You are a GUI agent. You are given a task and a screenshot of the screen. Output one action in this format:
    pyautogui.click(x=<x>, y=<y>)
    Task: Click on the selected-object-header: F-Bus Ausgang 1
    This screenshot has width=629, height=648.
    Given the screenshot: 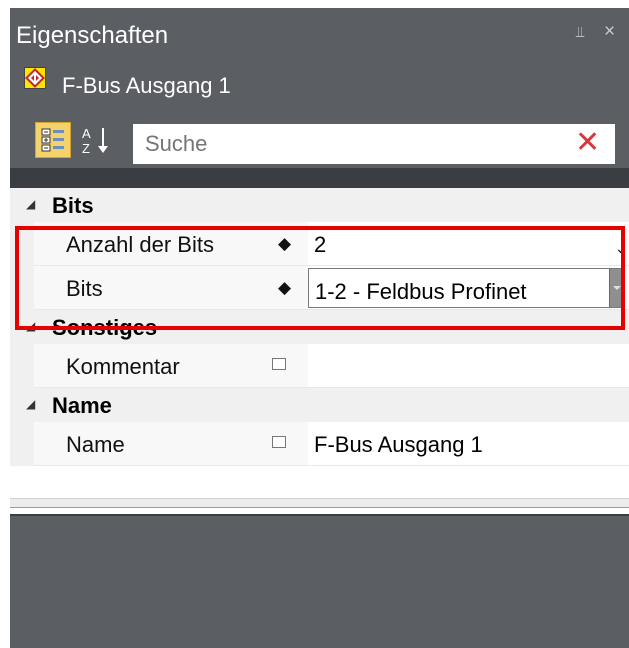 What is the action you would take?
    pyautogui.click(x=319, y=82)
    